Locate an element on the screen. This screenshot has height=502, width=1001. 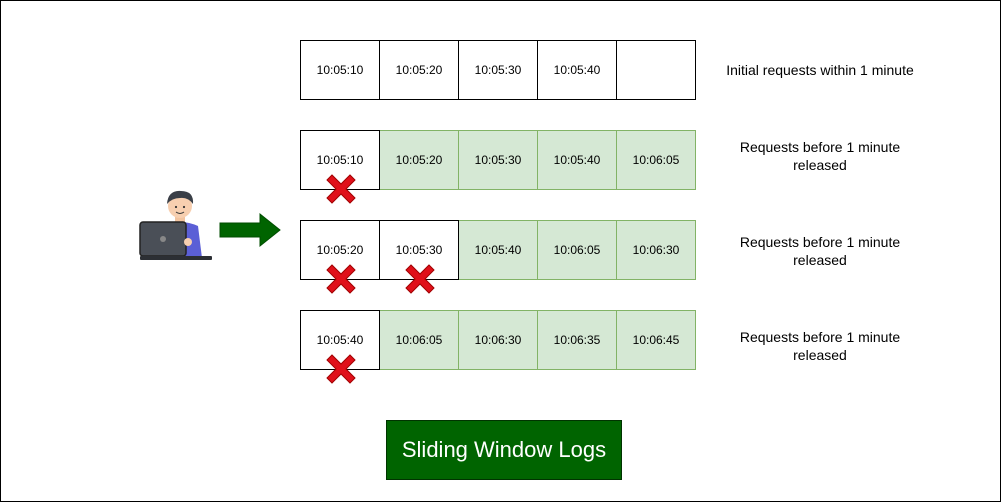
request-cell: 10:05:40 is located at coordinates (577, 70).